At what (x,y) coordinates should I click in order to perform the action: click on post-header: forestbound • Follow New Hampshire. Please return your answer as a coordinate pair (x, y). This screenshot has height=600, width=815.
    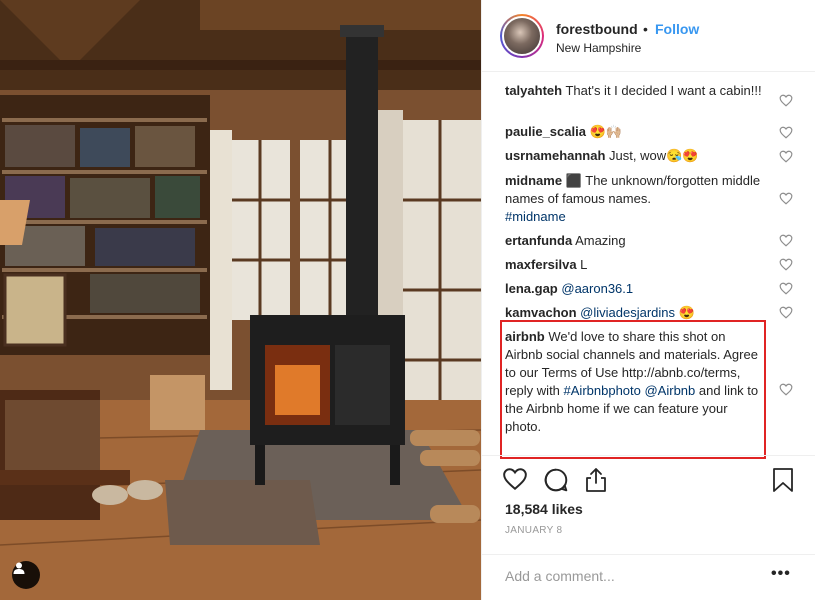
    Looking at the image, I should click on (648, 36).